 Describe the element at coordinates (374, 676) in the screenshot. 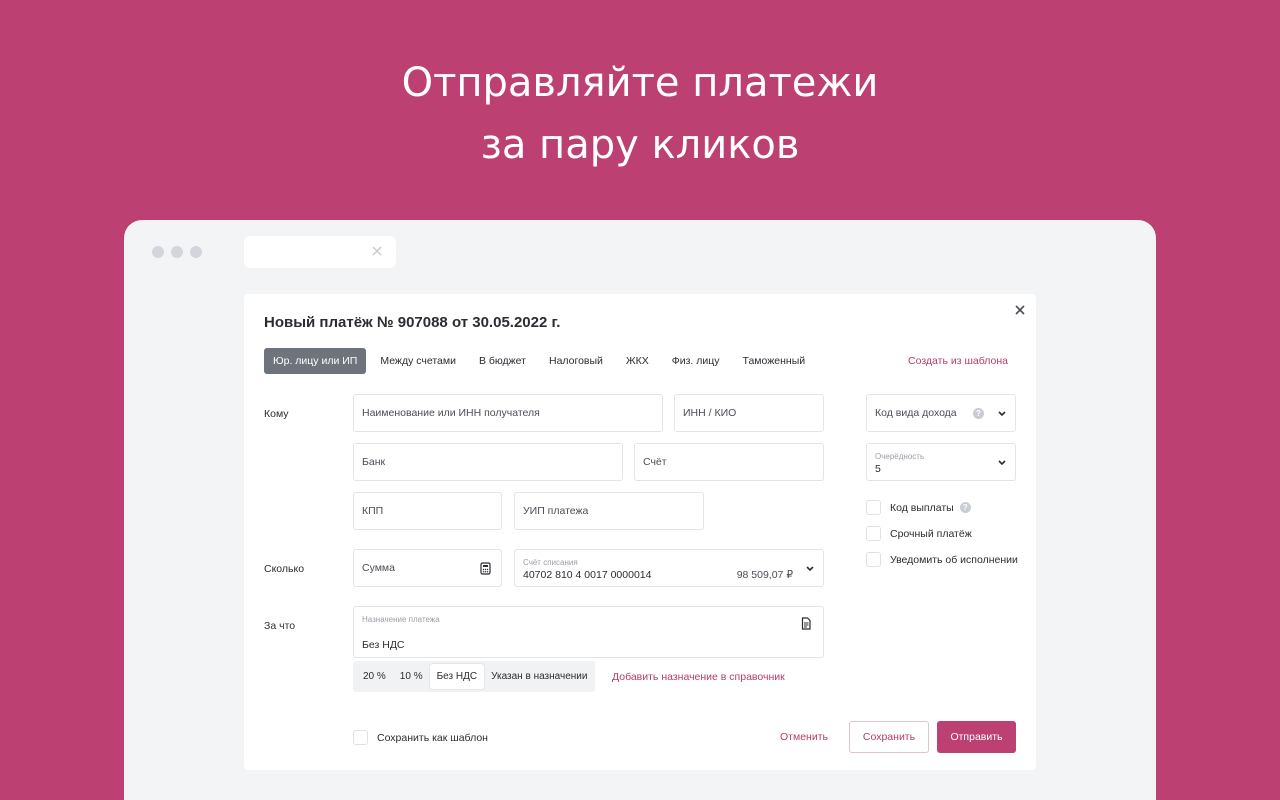

I see `vat-option-20: 20 %` at that location.